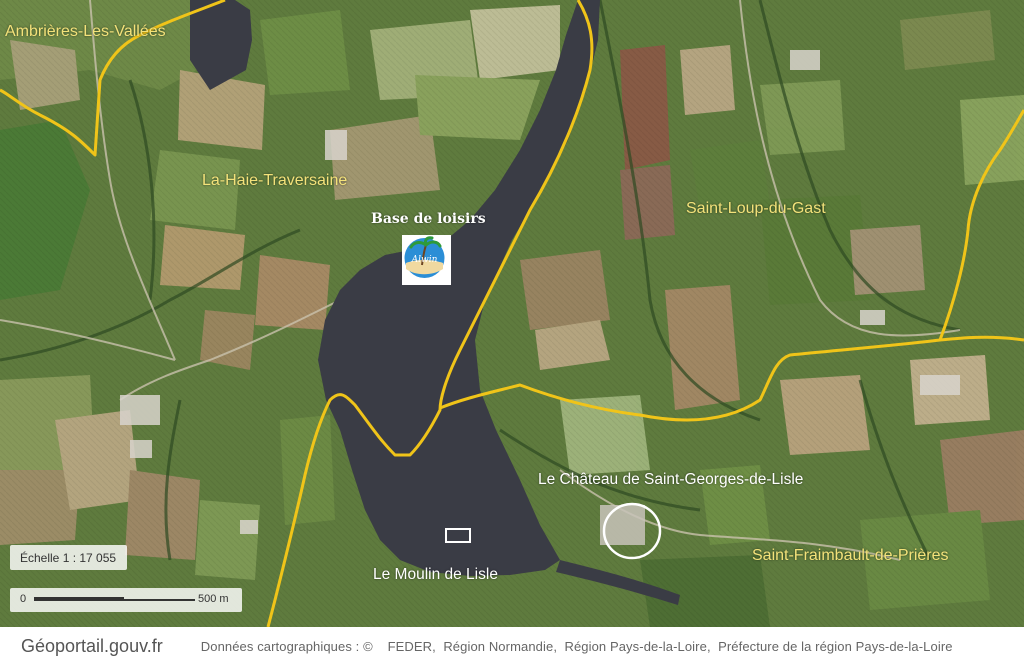 This screenshot has height=665, width=1024. I want to click on place-label-moulin: Le Moulin de Lisle, so click(435, 574).